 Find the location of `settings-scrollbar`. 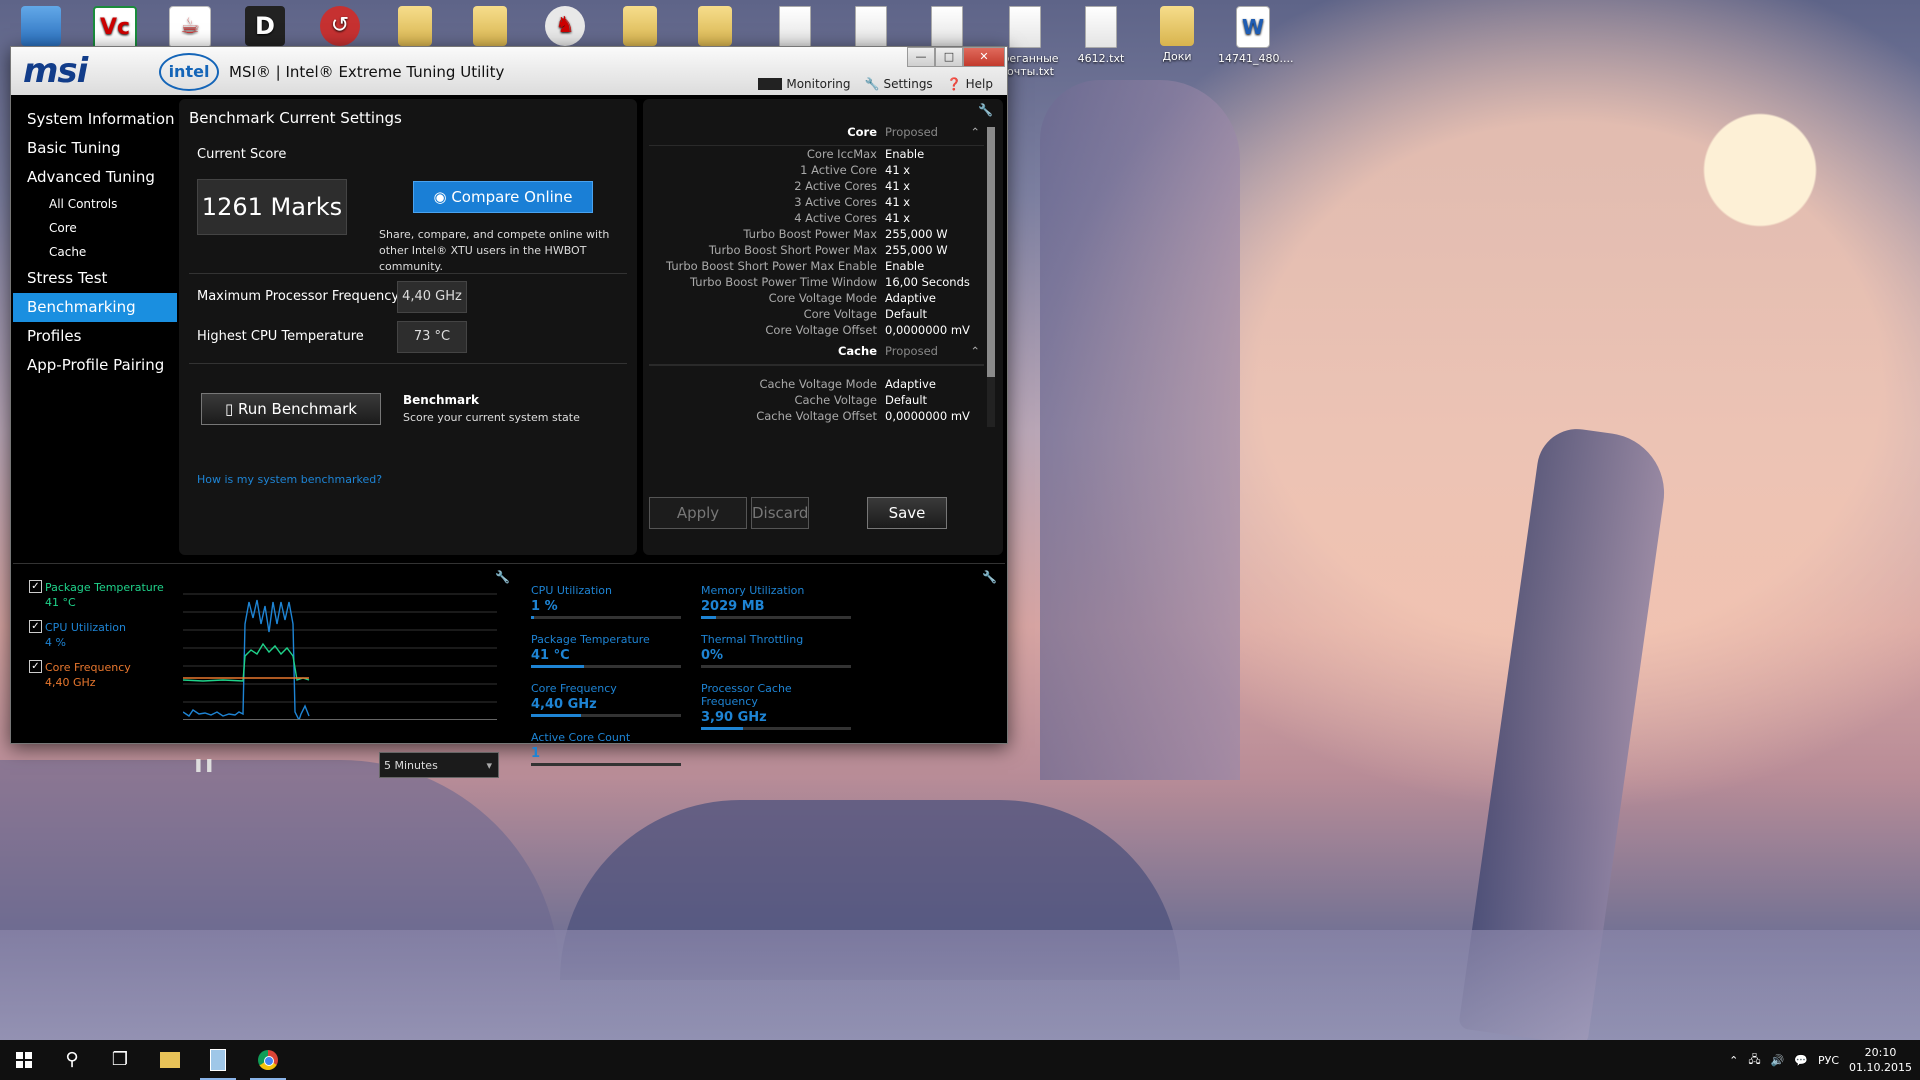

settings-scrollbar is located at coordinates (991, 277).